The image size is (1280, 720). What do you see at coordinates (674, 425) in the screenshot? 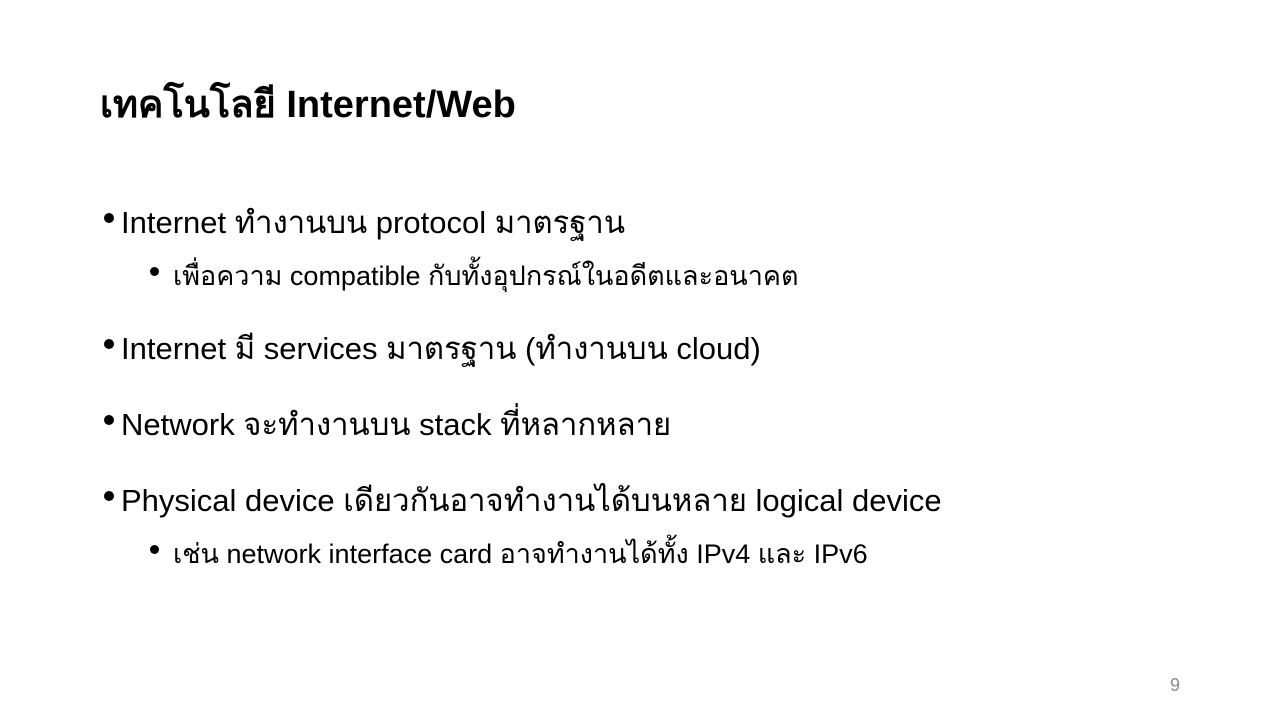
I see `bullet-item-network-stack: Network จะทำงานบน stack ที่หลากหลาย` at bounding box center [674, 425].